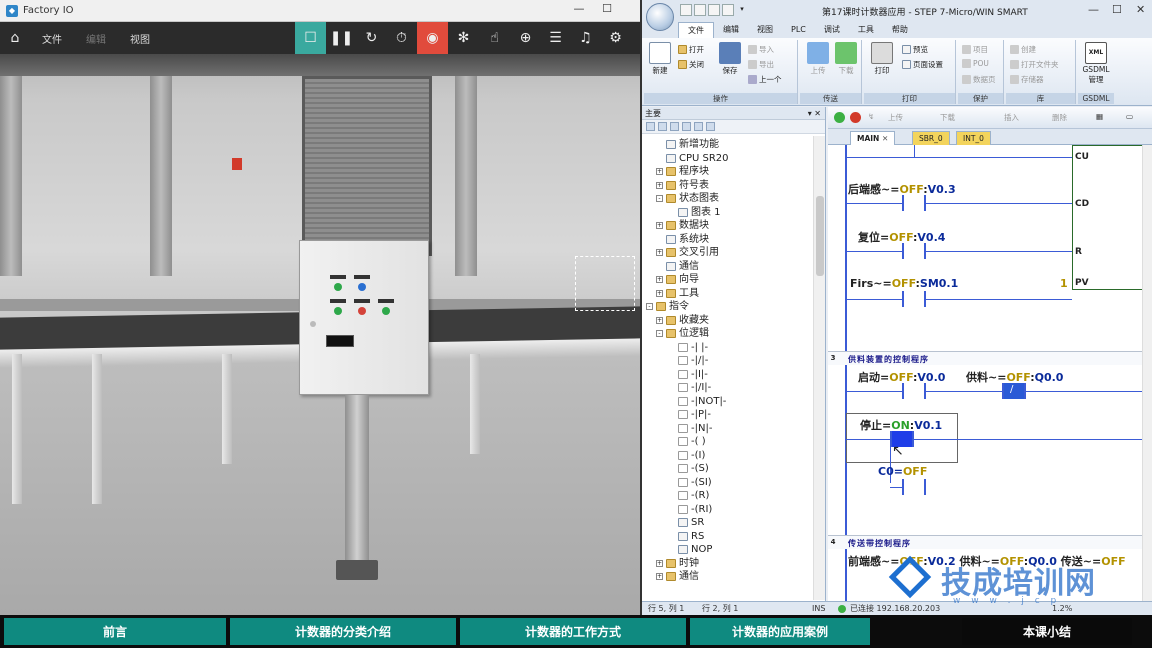 The height and width of the screenshot is (648, 1152). What do you see at coordinates (885, 138) in the screenshot?
I see `close-tab-icon: ✕` at bounding box center [885, 138].